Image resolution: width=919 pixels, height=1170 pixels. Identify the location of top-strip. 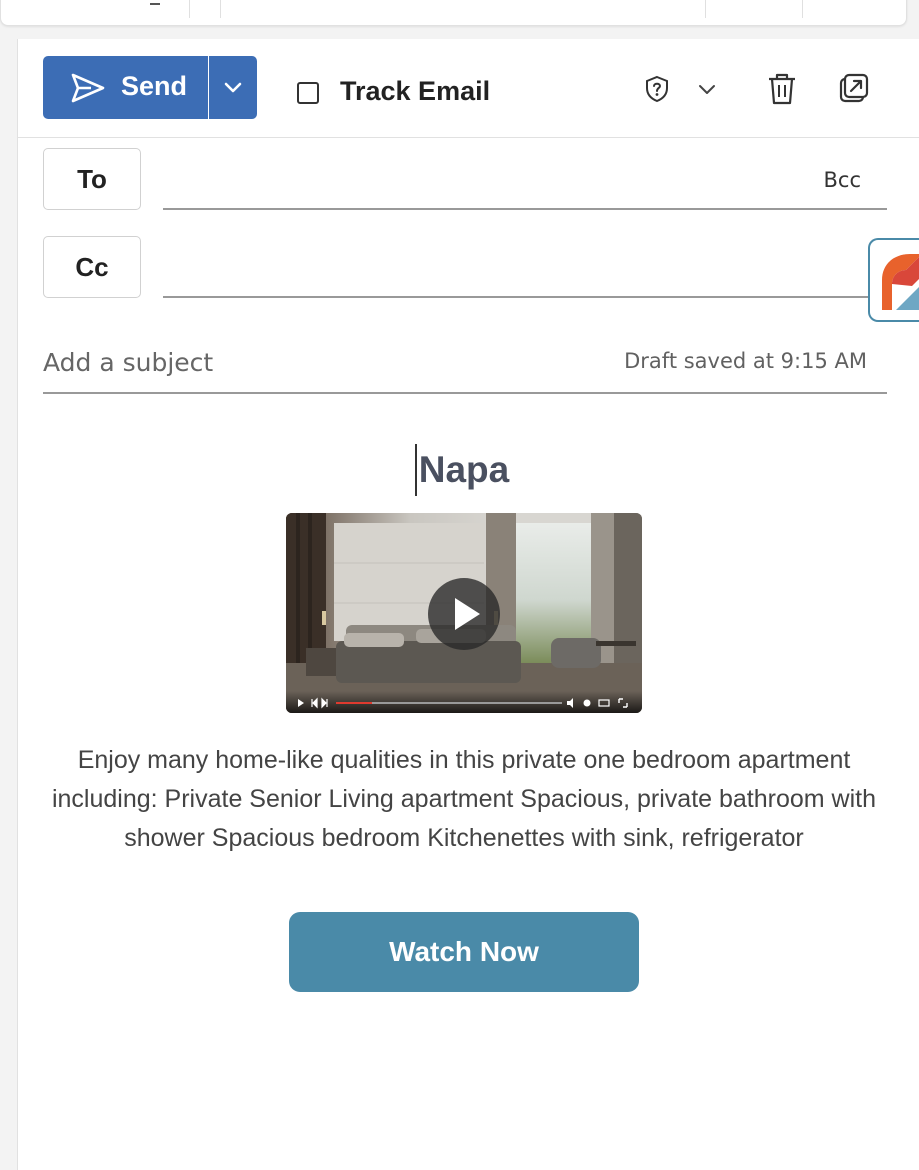
(459, 13).